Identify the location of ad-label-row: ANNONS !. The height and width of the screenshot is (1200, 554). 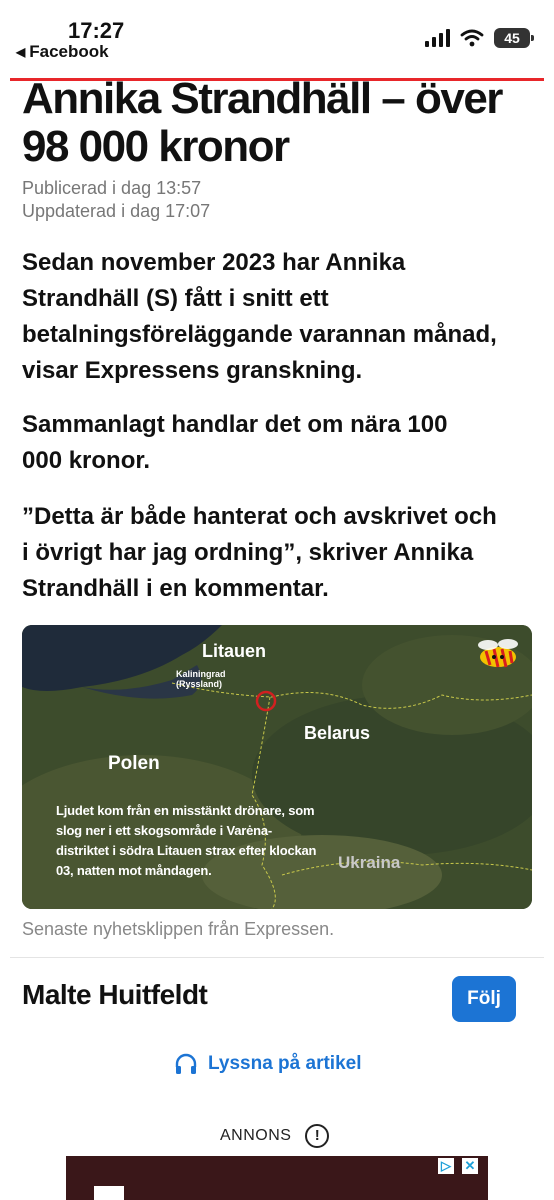
(275, 1136).